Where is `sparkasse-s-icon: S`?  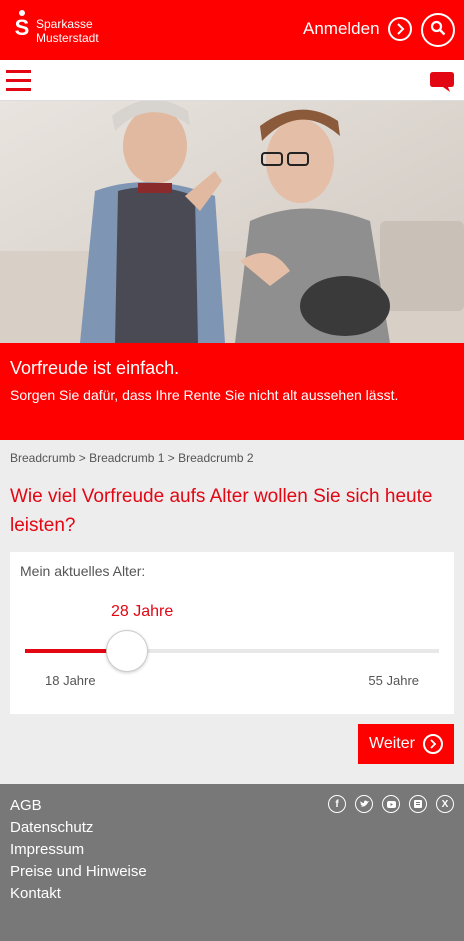
sparkasse-s-icon: S is located at coordinates (22, 24).